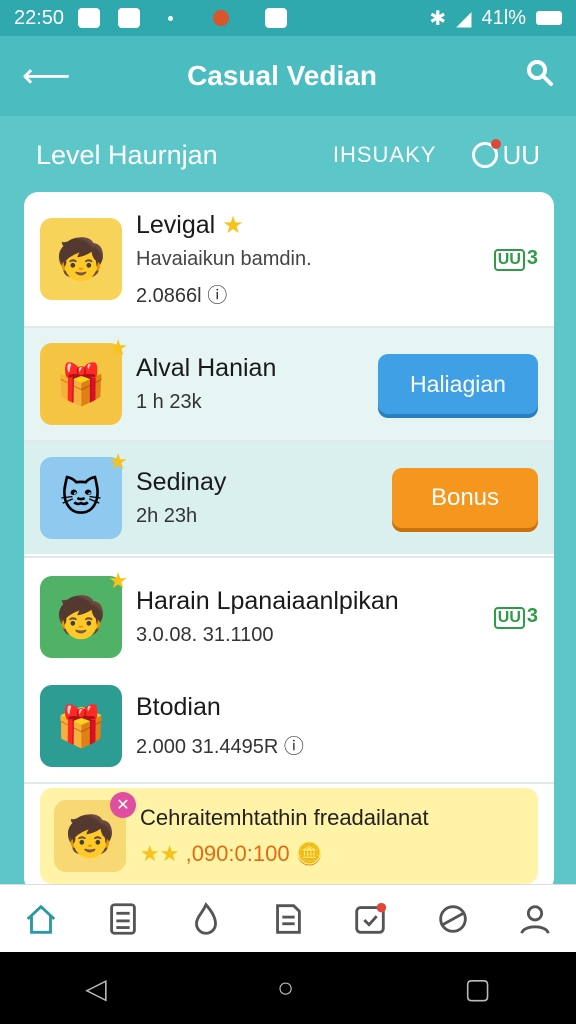 This screenshot has width=576, height=1024. I want to click on item-name: Alval Hanian, so click(206, 368).